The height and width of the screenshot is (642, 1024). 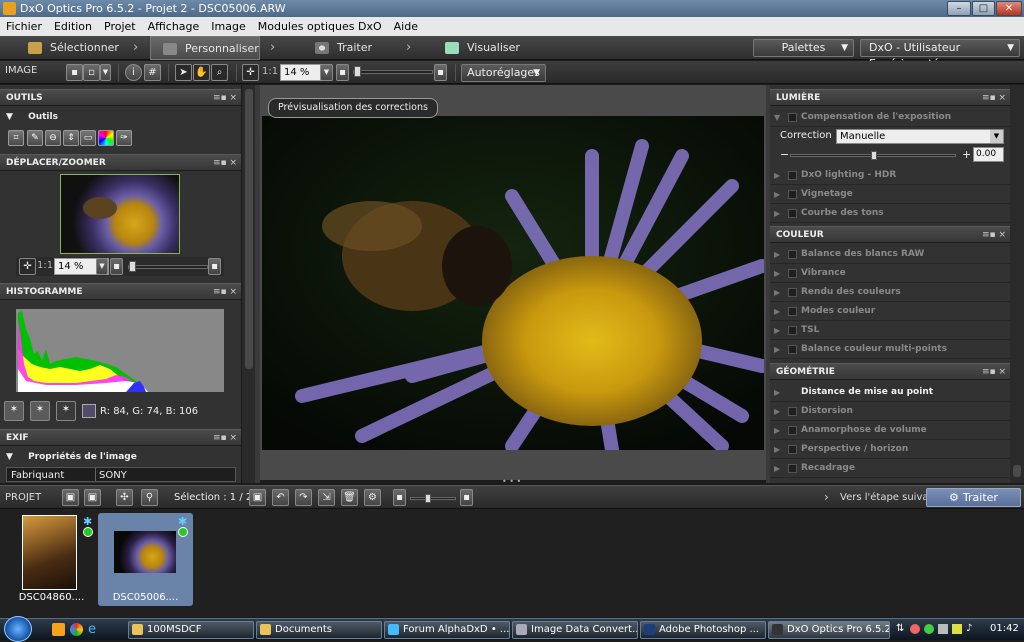 I want to click on exposure-increase-button: +, so click(x=966, y=154).